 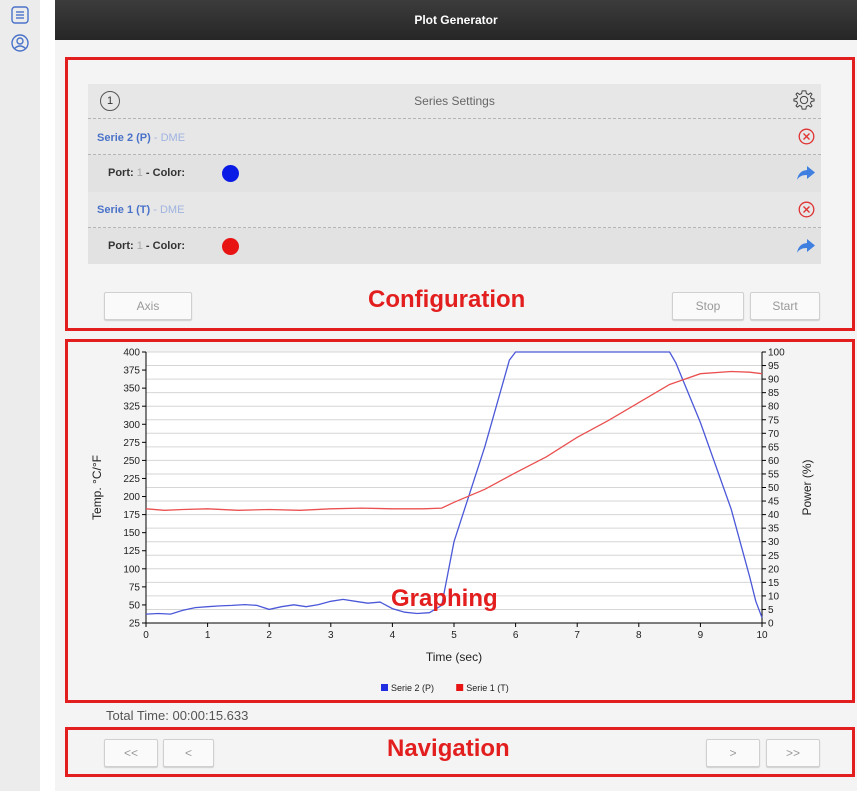 I want to click on navigation-label: Navigation, so click(x=448, y=748).